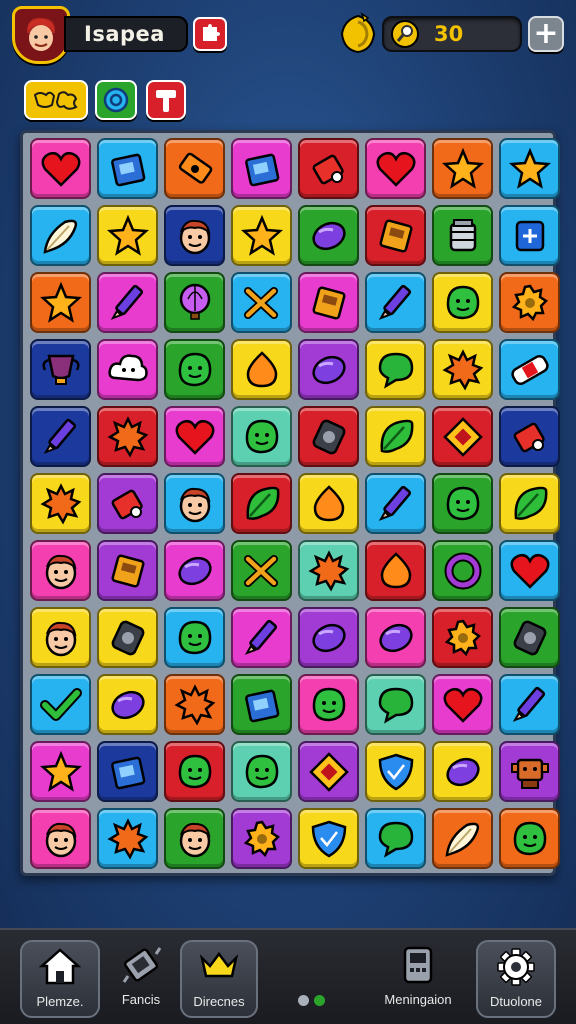 The height and width of the screenshot is (1024, 576). I want to click on puzzle-badge-icon, so click(210, 34).